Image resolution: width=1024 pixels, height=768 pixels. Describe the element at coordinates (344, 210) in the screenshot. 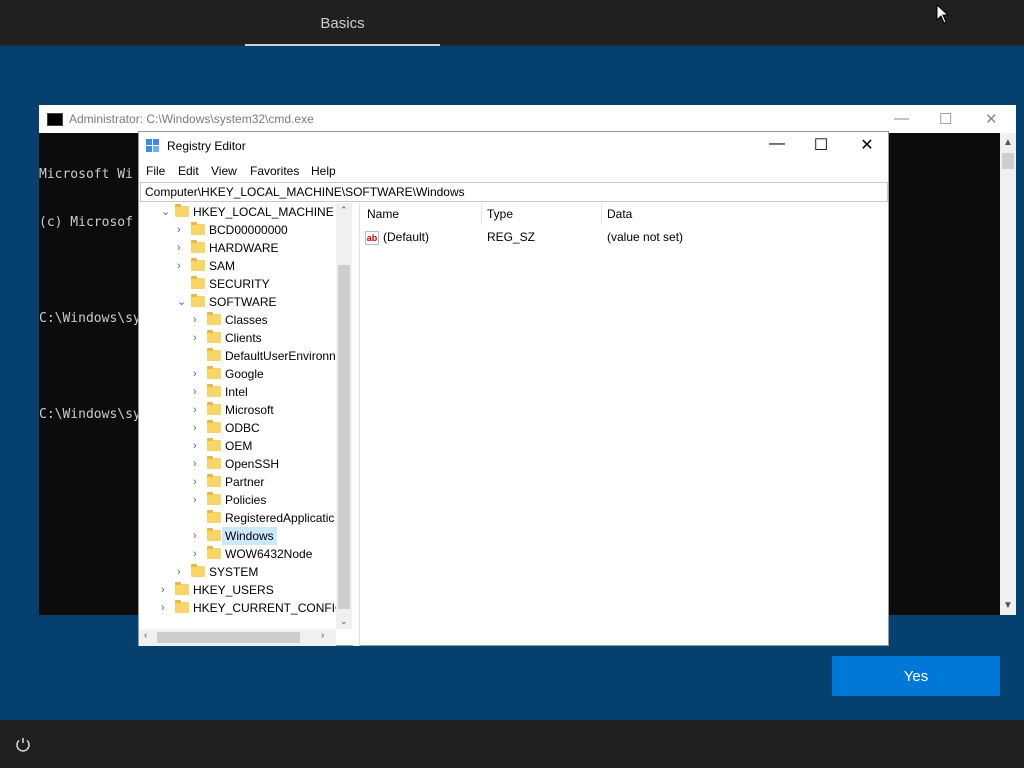

I see `tree-scroll-up-icon: ⌃` at that location.